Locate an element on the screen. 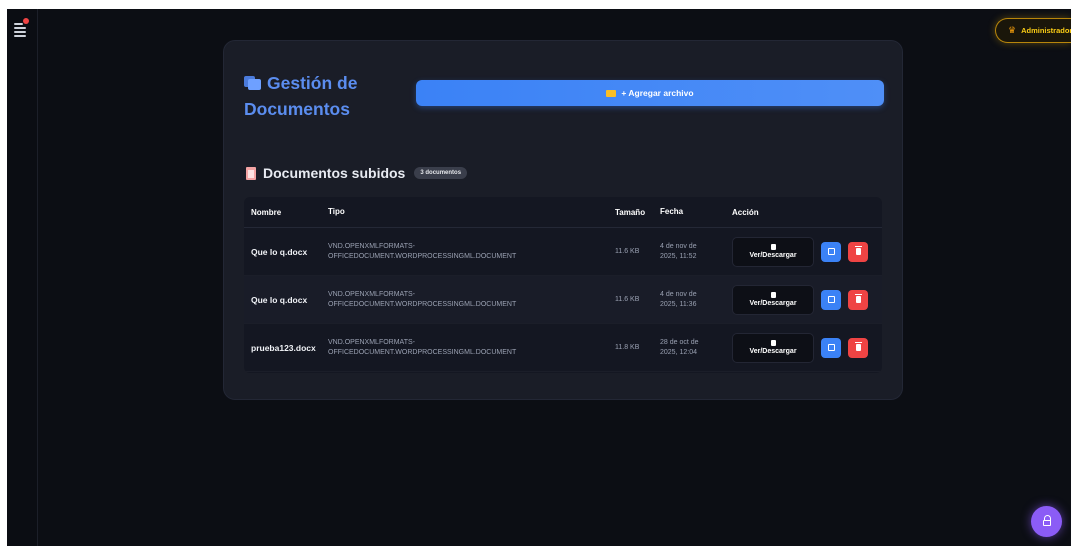  file-date: 4 de nov de 2025, 11:52 is located at coordinates (696, 252).